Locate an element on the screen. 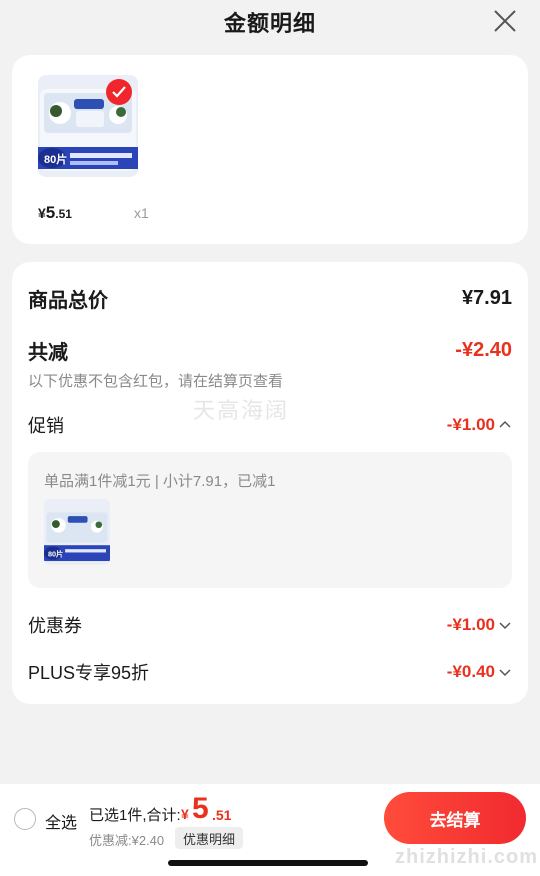 Image resolution: width=540 pixels, height=876 pixels. total-integer: 5 is located at coordinates (200, 808).